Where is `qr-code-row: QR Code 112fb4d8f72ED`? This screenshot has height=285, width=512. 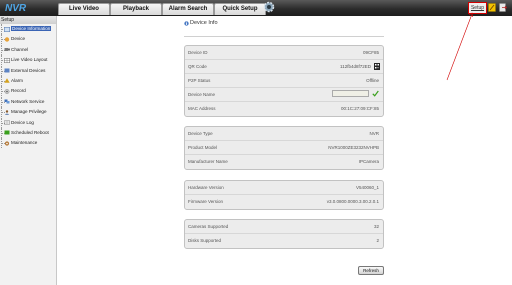 qr-code-row: QR Code 112fb4d8f72ED is located at coordinates (284, 67).